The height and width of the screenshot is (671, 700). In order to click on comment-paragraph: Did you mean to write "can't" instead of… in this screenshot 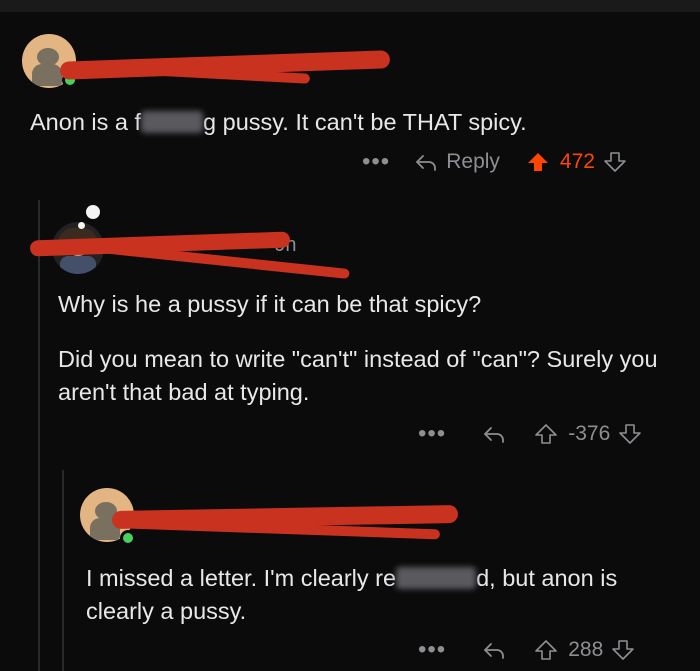, I will do `click(358, 375)`.